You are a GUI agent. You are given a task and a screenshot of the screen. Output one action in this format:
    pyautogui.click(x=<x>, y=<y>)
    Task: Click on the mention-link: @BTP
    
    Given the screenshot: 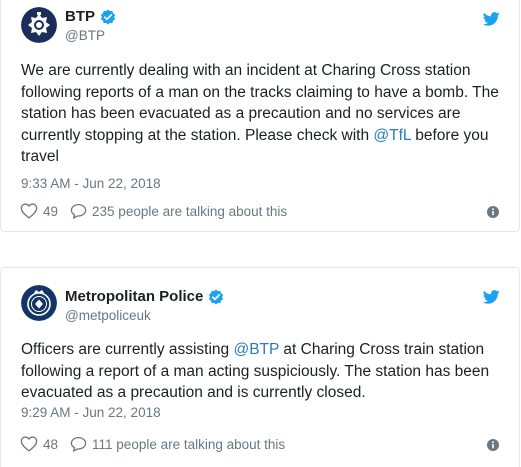 What is the action you would take?
    pyautogui.click(x=256, y=349)
    